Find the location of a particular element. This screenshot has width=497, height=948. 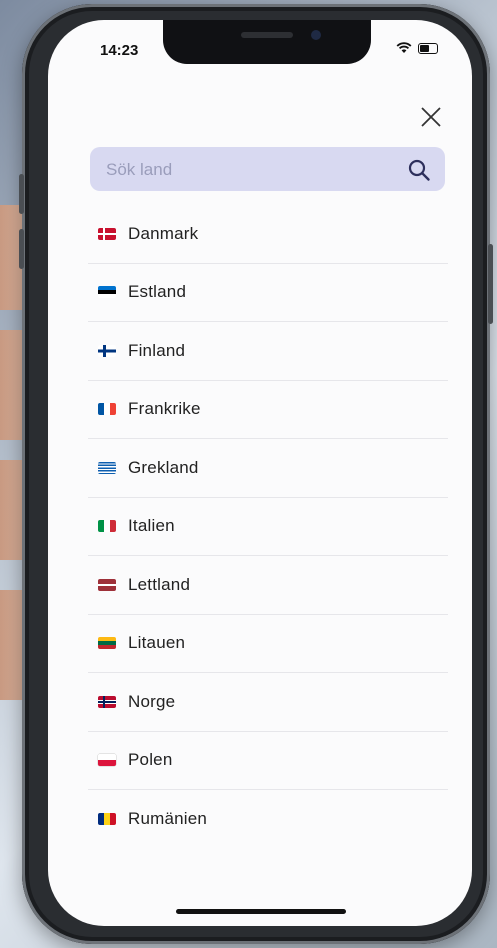

country-label: Danmark is located at coordinates (163, 233).